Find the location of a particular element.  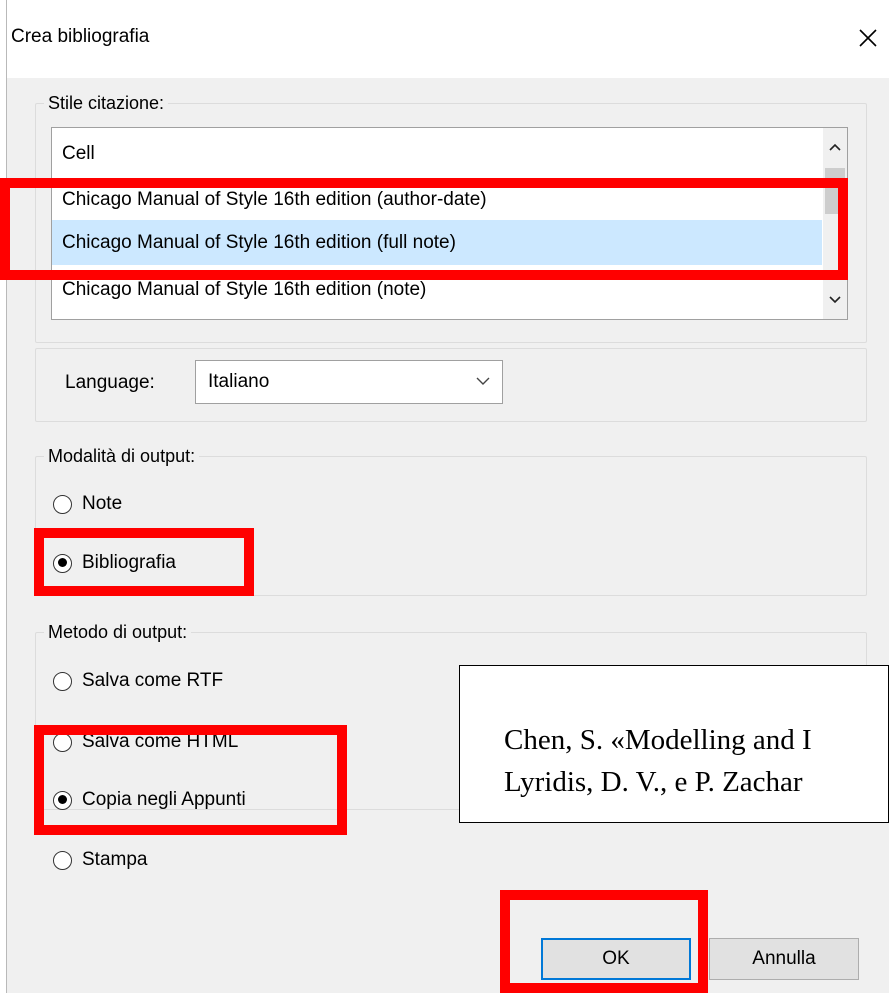

preview-line-1: Chen, S. «Modelling and I is located at coordinates (658, 740).